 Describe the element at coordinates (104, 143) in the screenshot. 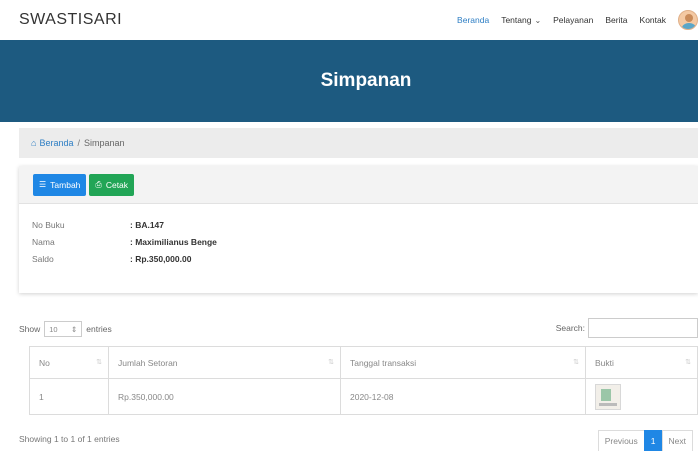

I see `breadcrumb-current: Simpanan` at that location.